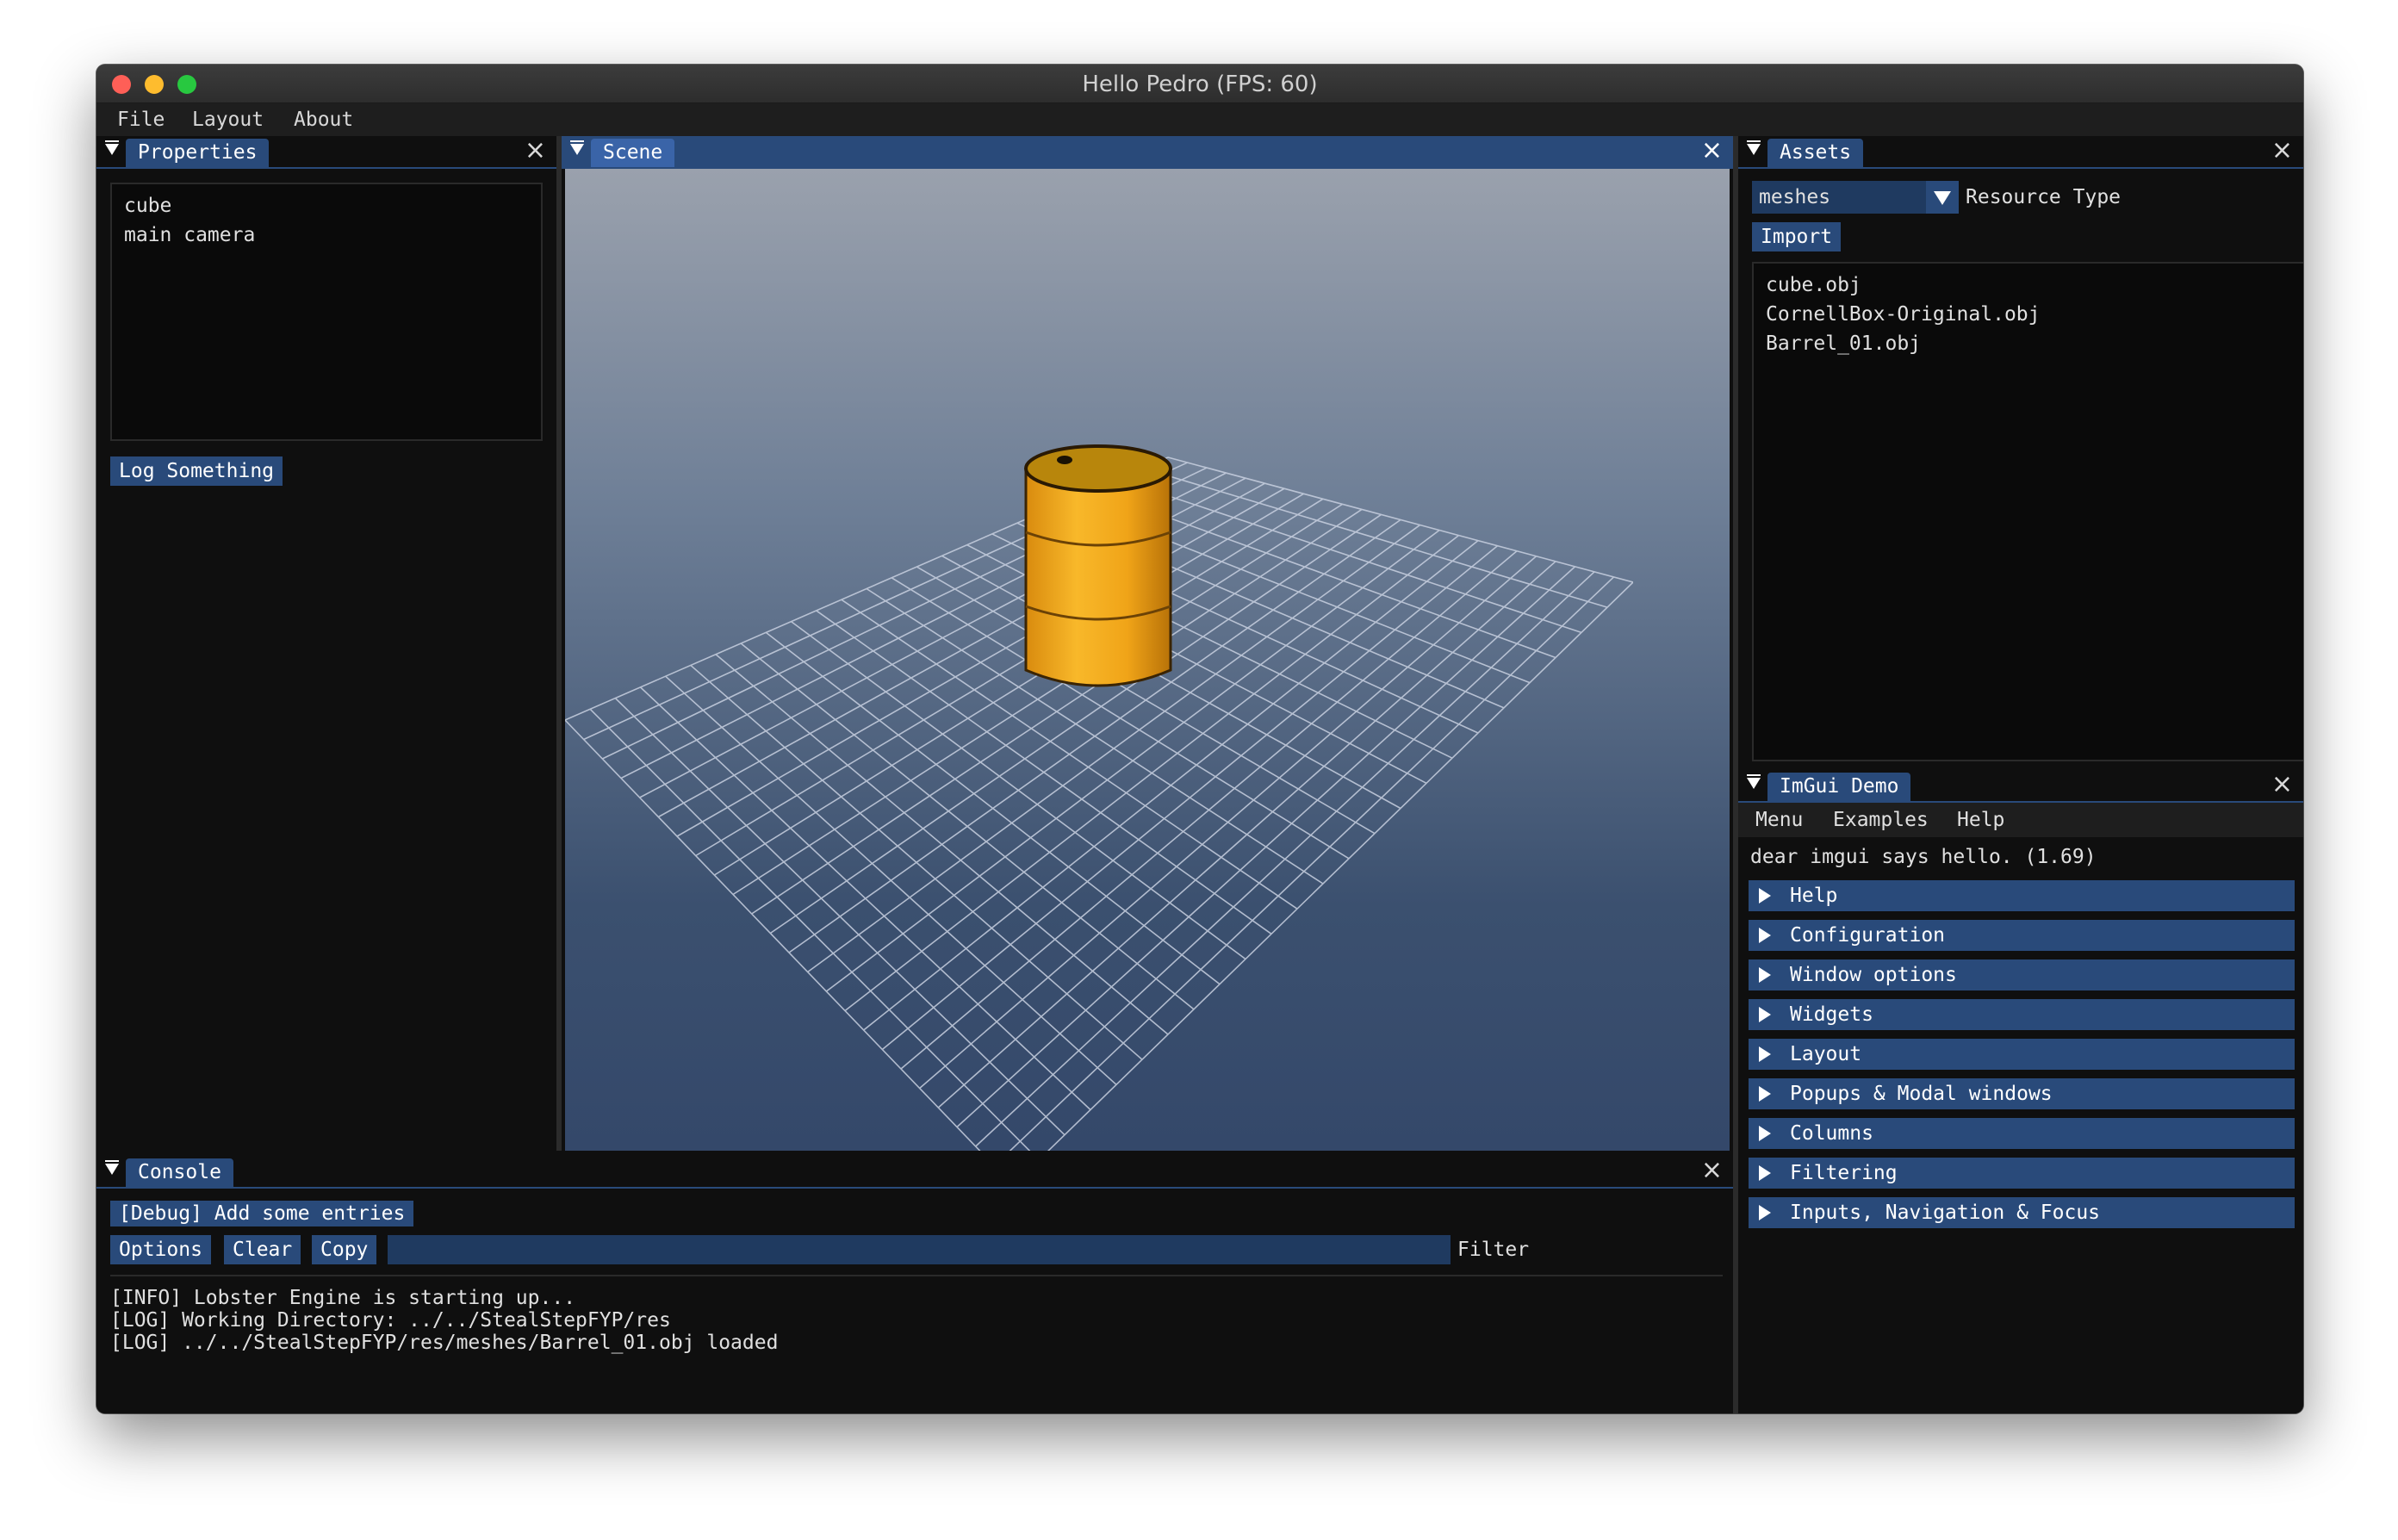  What do you see at coordinates (1493, 1250) in the screenshot?
I see `filter-label: Filter` at bounding box center [1493, 1250].